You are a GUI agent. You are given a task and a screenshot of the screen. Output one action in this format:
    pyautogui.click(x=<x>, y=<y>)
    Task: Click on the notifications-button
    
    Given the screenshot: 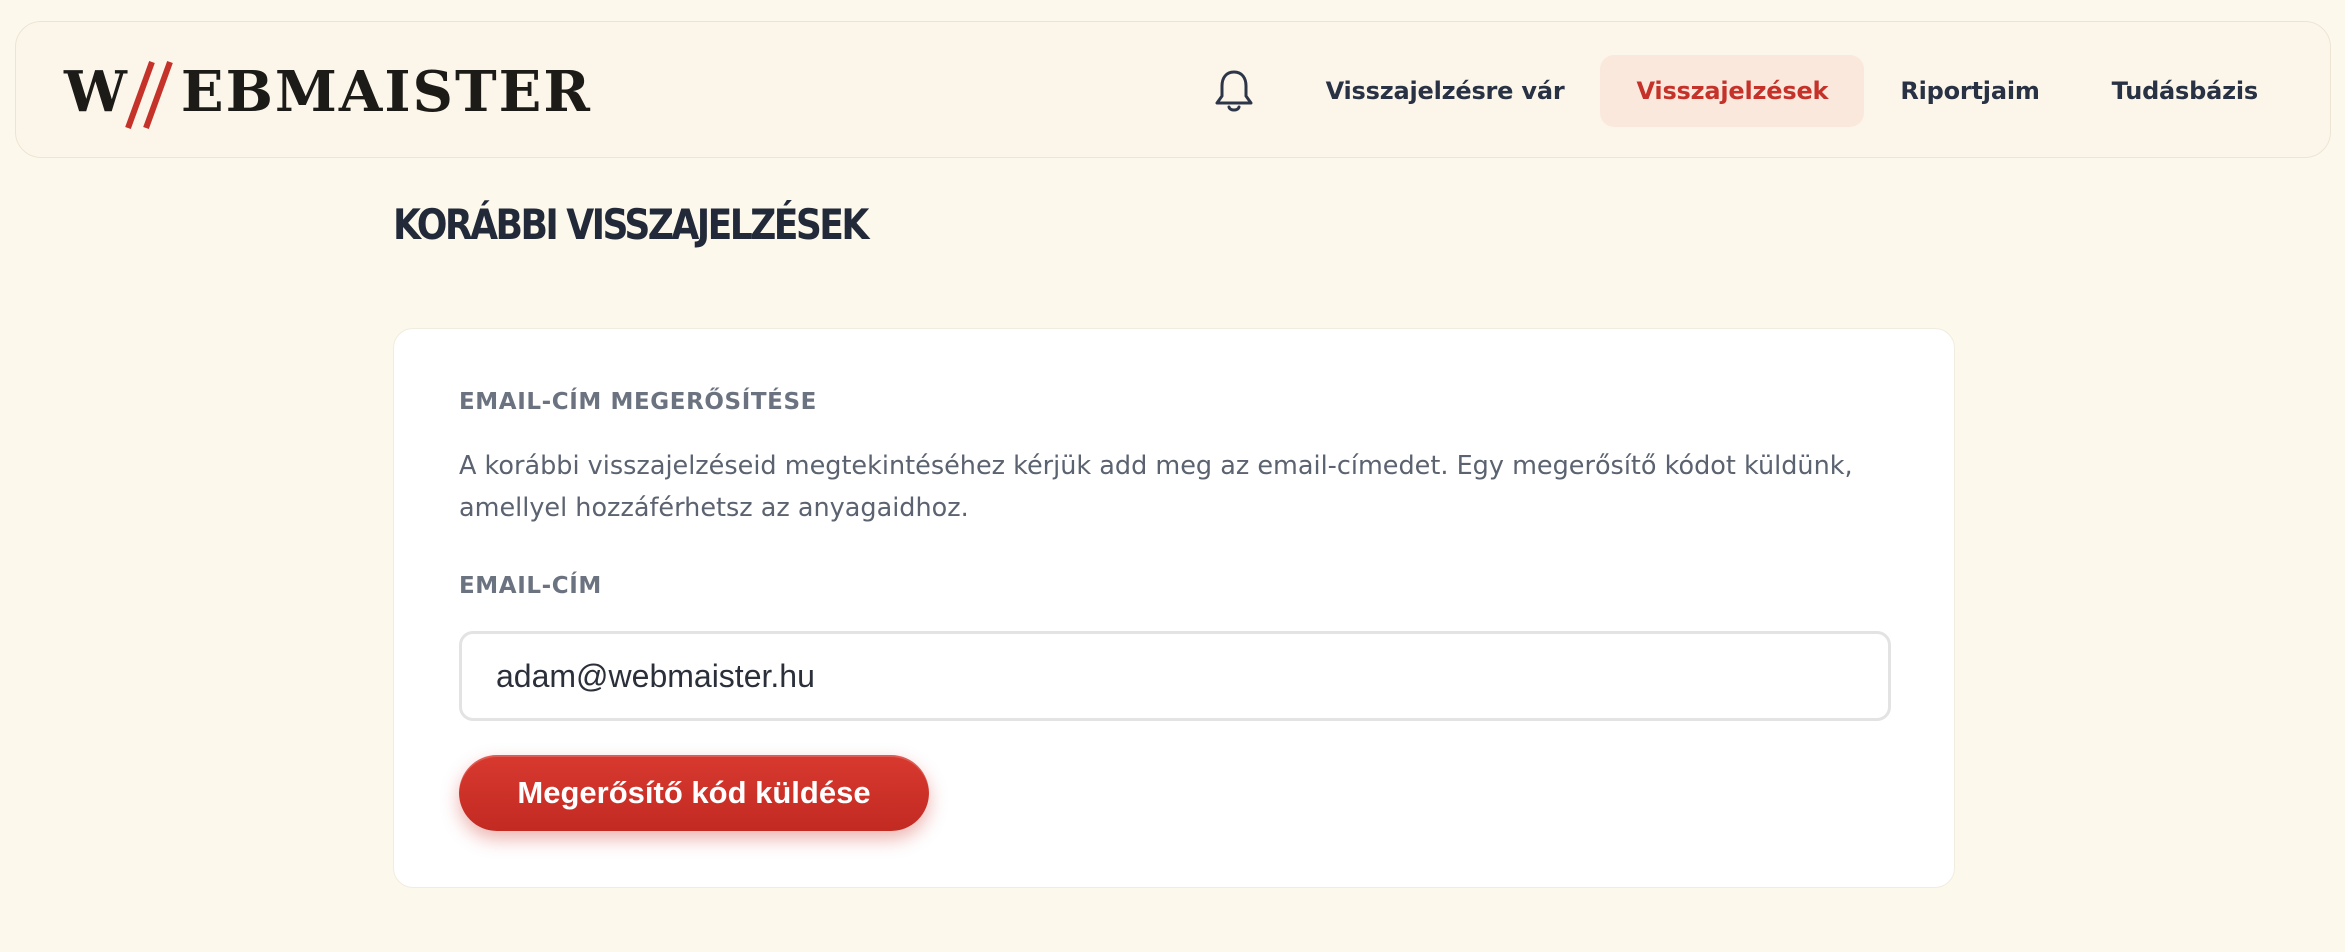 What is the action you would take?
    pyautogui.click(x=1234, y=91)
    